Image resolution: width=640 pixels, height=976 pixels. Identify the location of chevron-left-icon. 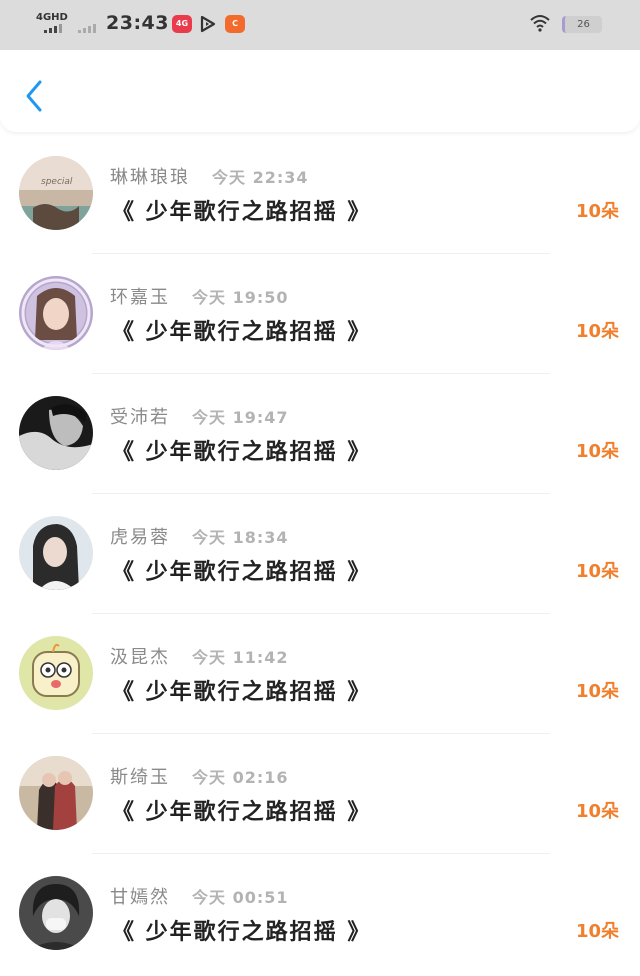
(34, 96).